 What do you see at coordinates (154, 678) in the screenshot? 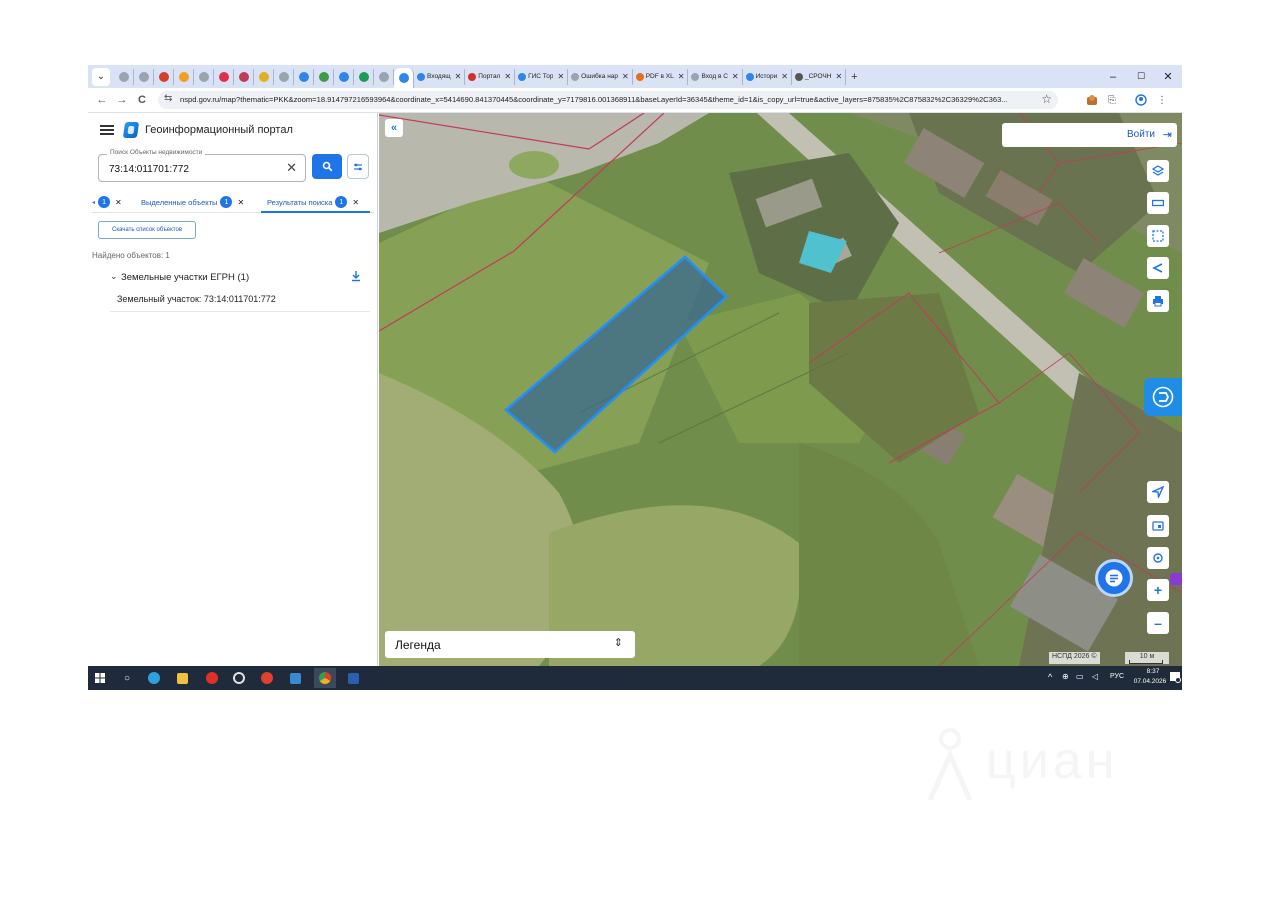
I see `edge-icon` at bounding box center [154, 678].